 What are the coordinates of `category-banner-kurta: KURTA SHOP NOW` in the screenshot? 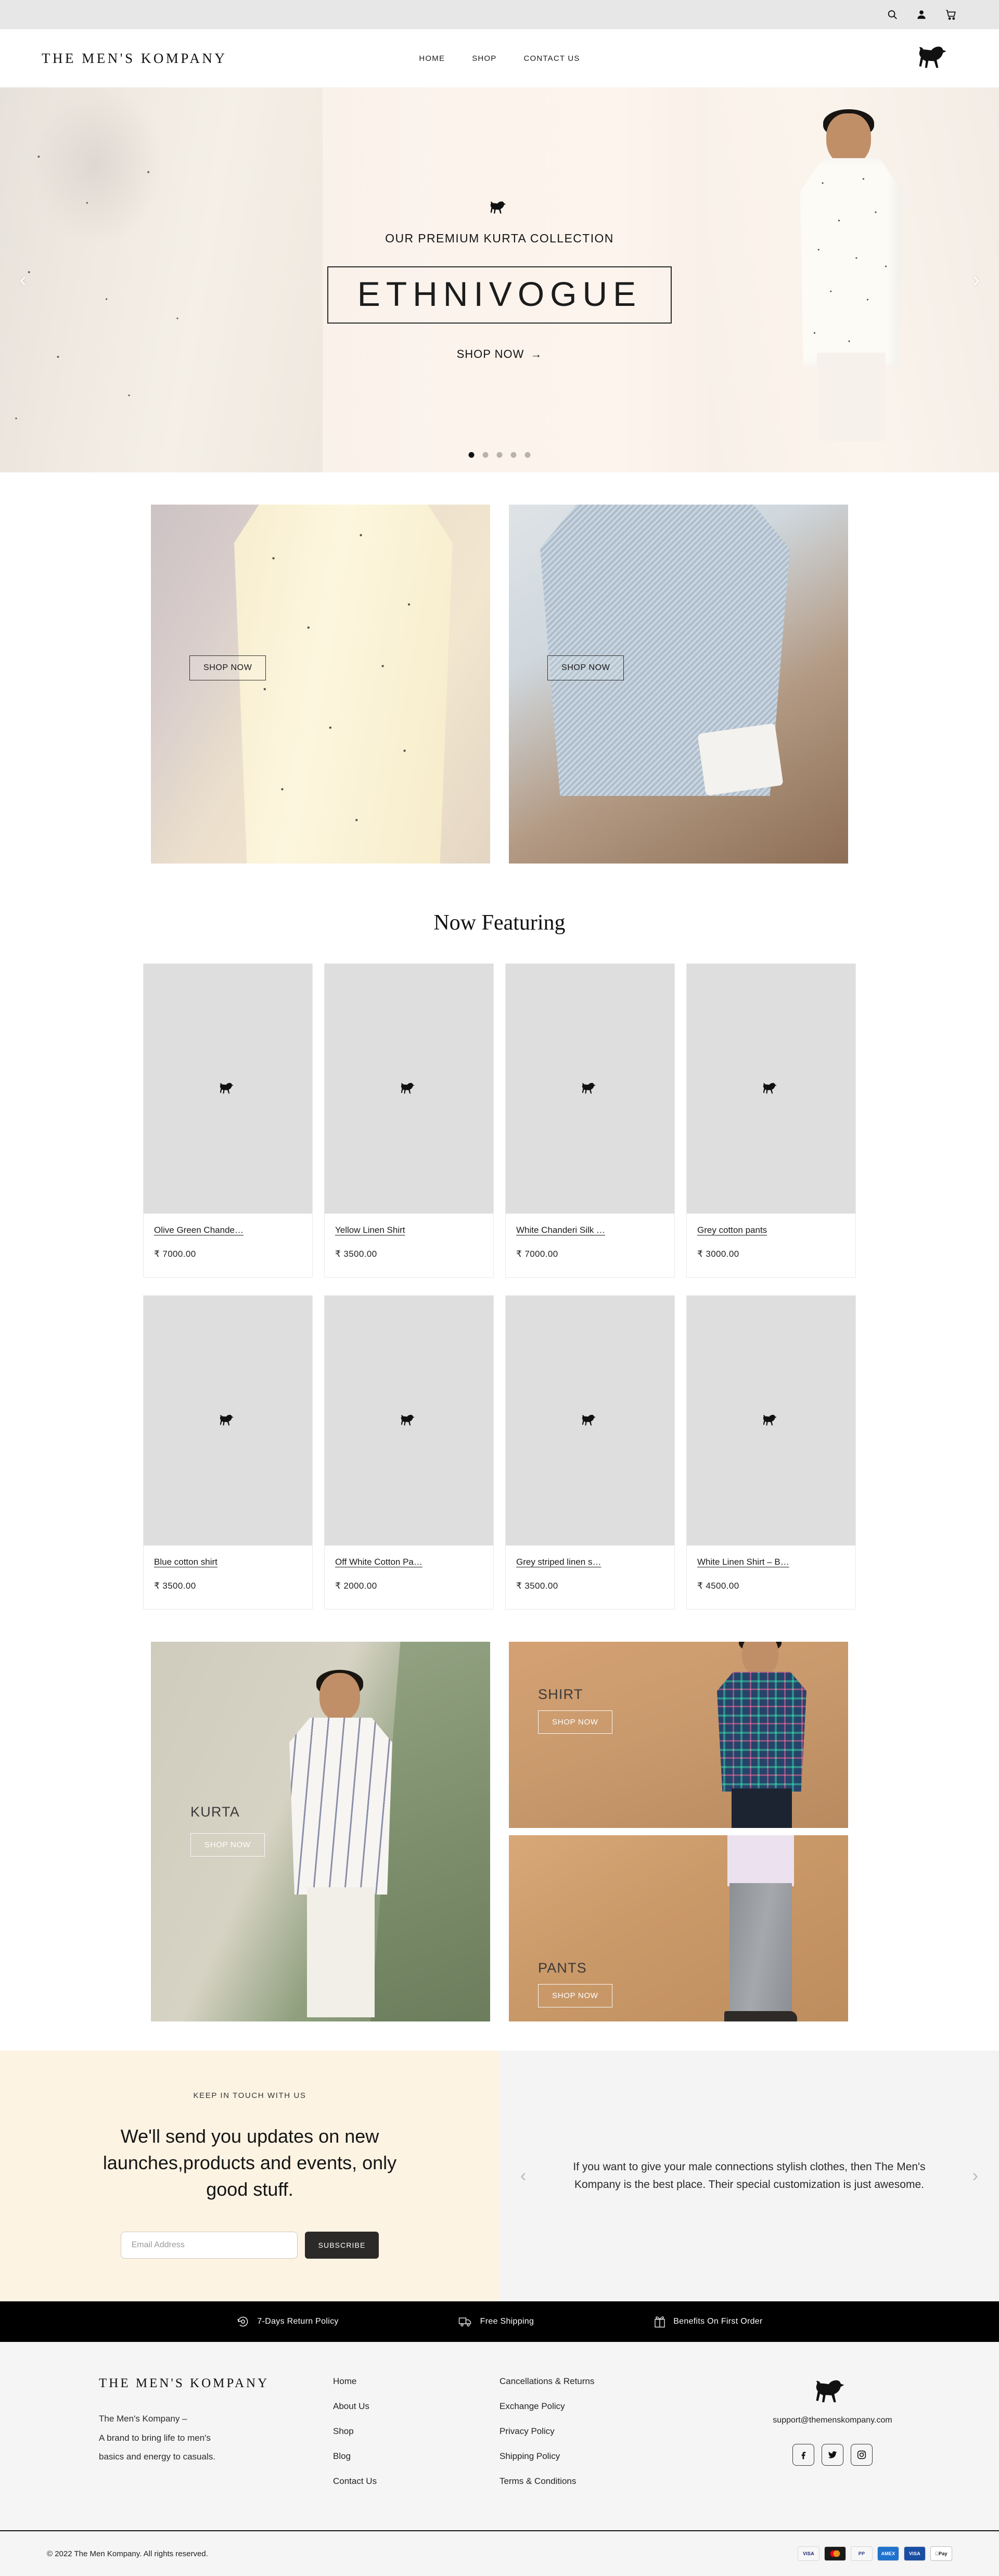 It's located at (320, 1831).